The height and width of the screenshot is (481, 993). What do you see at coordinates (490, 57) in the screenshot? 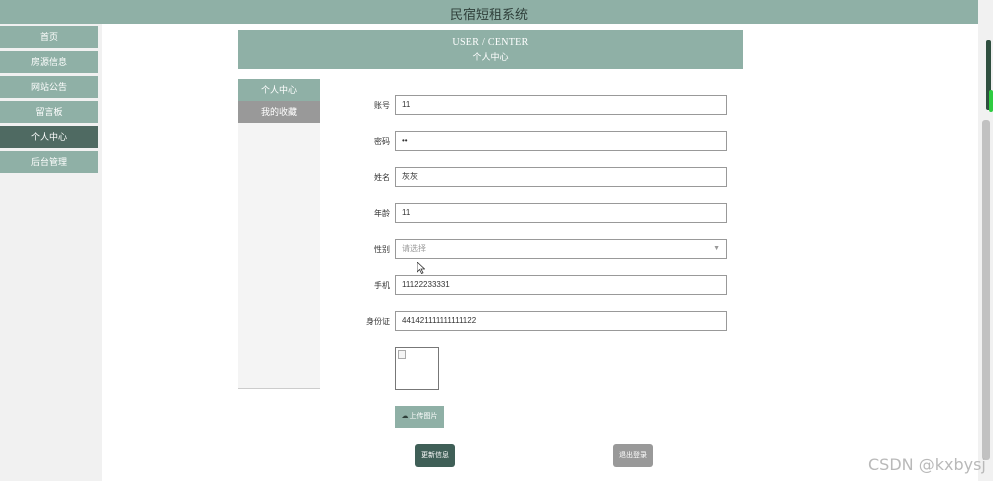
I see `header-zh: 个人中心` at bounding box center [490, 57].